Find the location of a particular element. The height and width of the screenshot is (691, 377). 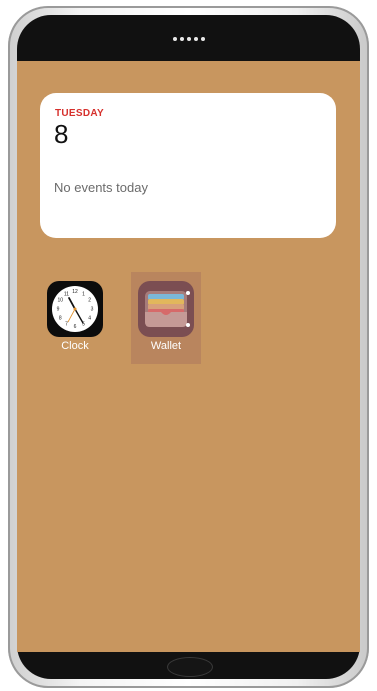

svg-text: 7 is located at coordinates (66, 325).